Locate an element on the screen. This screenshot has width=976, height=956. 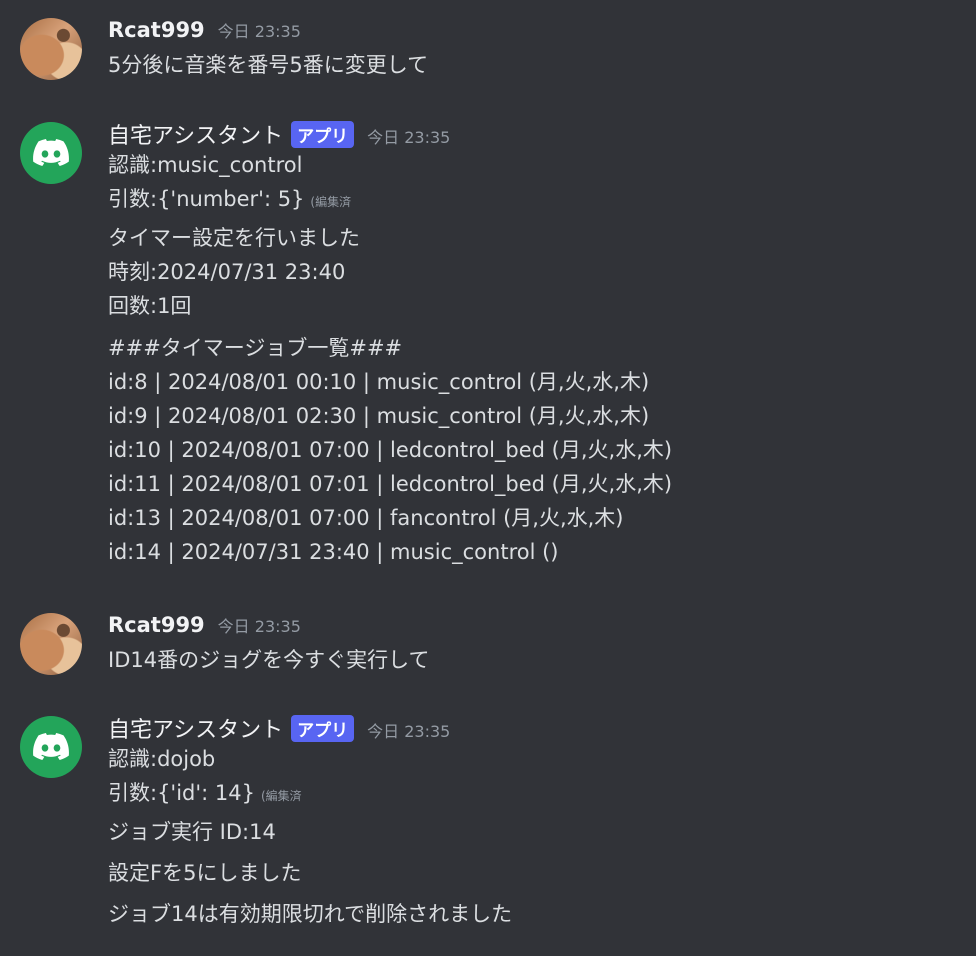
embed-line: 時刻:2024/07/31 23:40 is located at coordinates (227, 272).